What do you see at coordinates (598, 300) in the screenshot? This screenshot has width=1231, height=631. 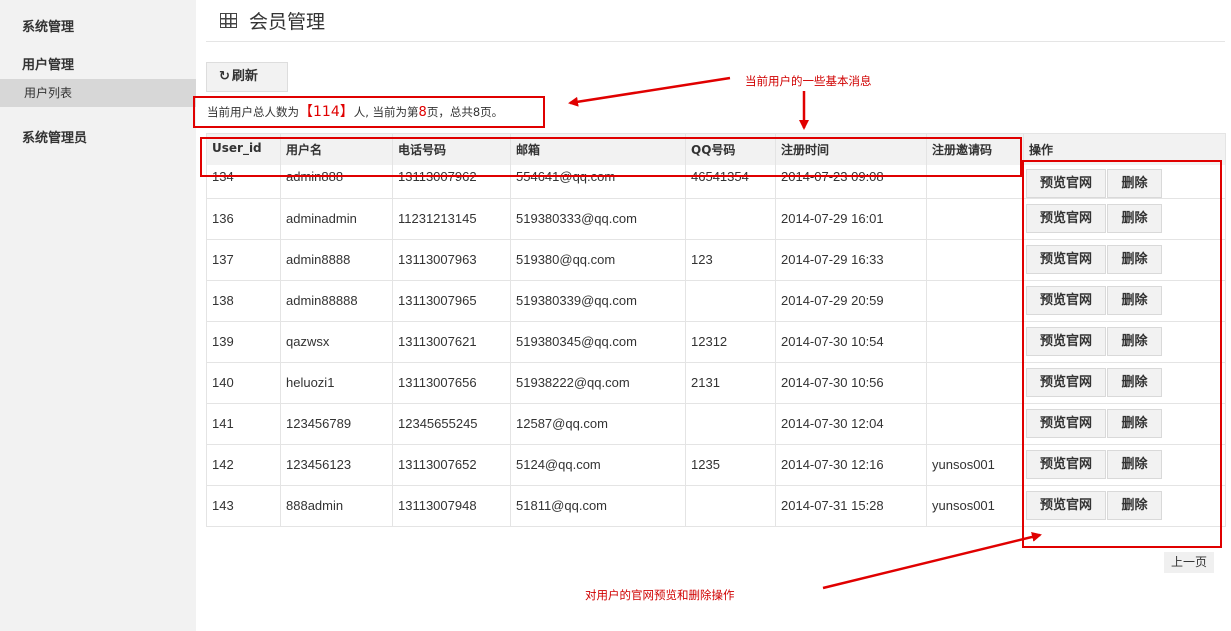 I see `email-cell: 519380339@qq.com` at bounding box center [598, 300].